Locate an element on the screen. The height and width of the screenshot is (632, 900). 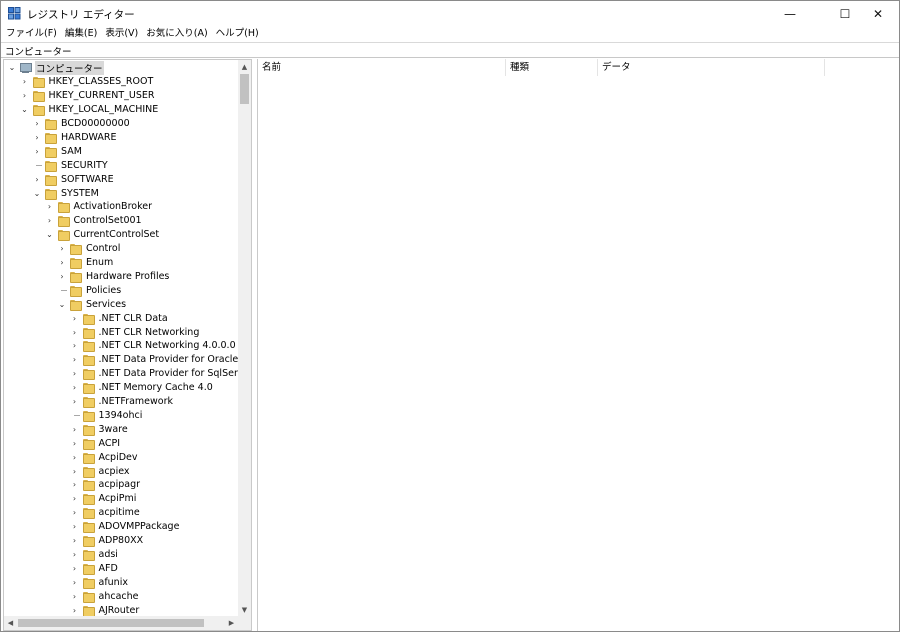
tree-node: › BCD00000000 is located at coordinates (81, 124).